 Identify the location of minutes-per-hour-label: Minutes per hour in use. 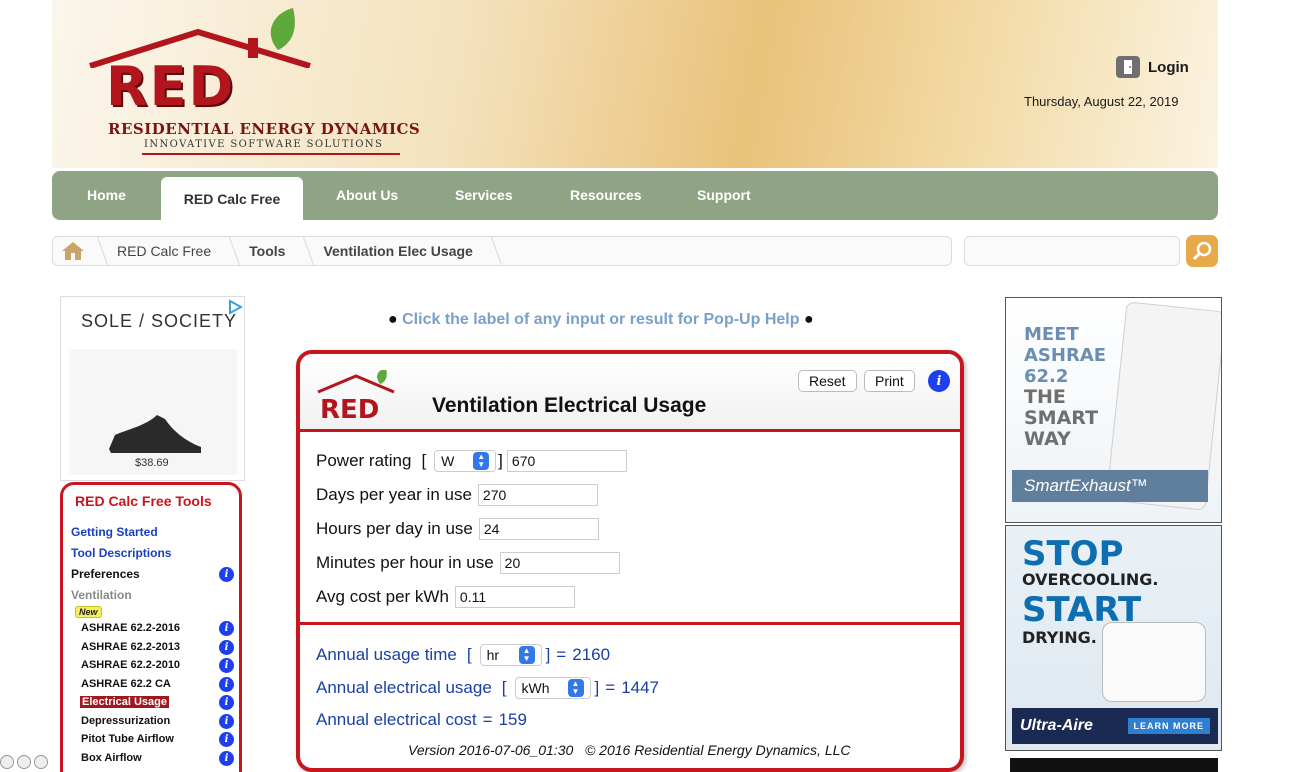
(405, 563).